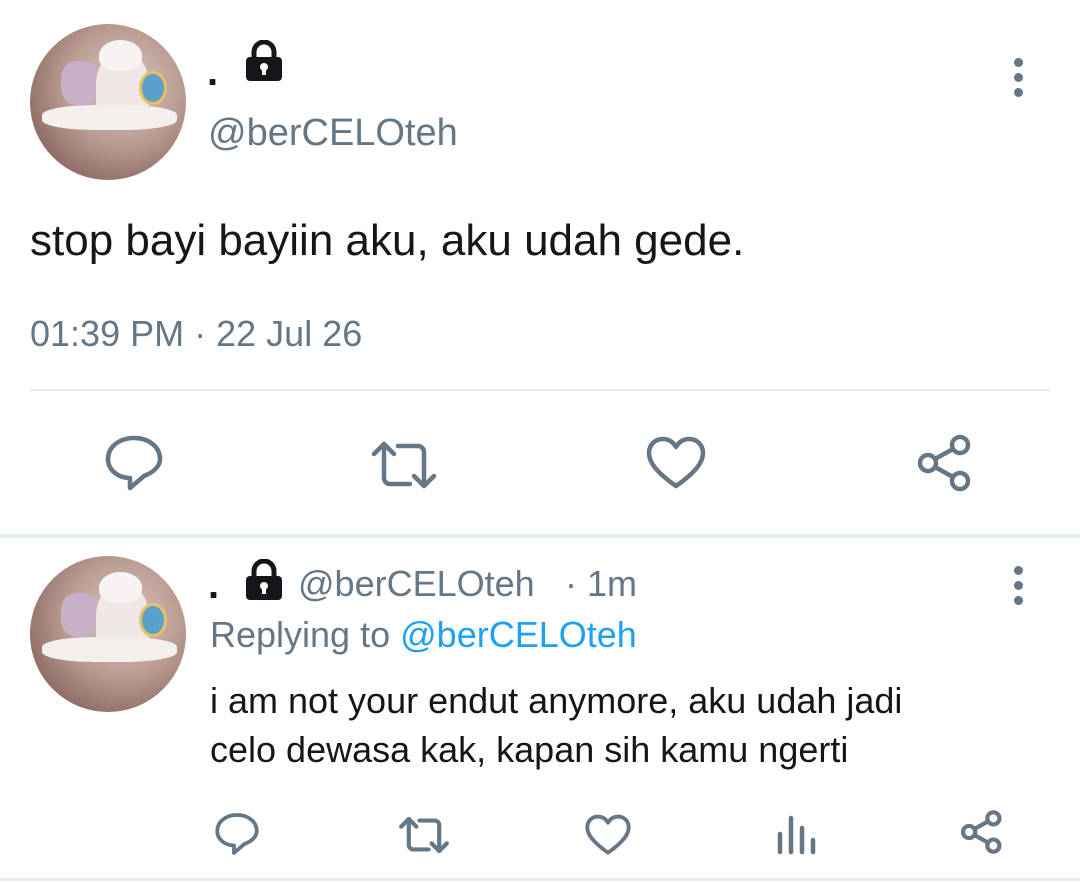 The width and height of the screenshot is (1080, 882). Describe the element at coordinates (518, 634) in the screenshot. I see `replying-handle-link: @berCELOteh` at that location.